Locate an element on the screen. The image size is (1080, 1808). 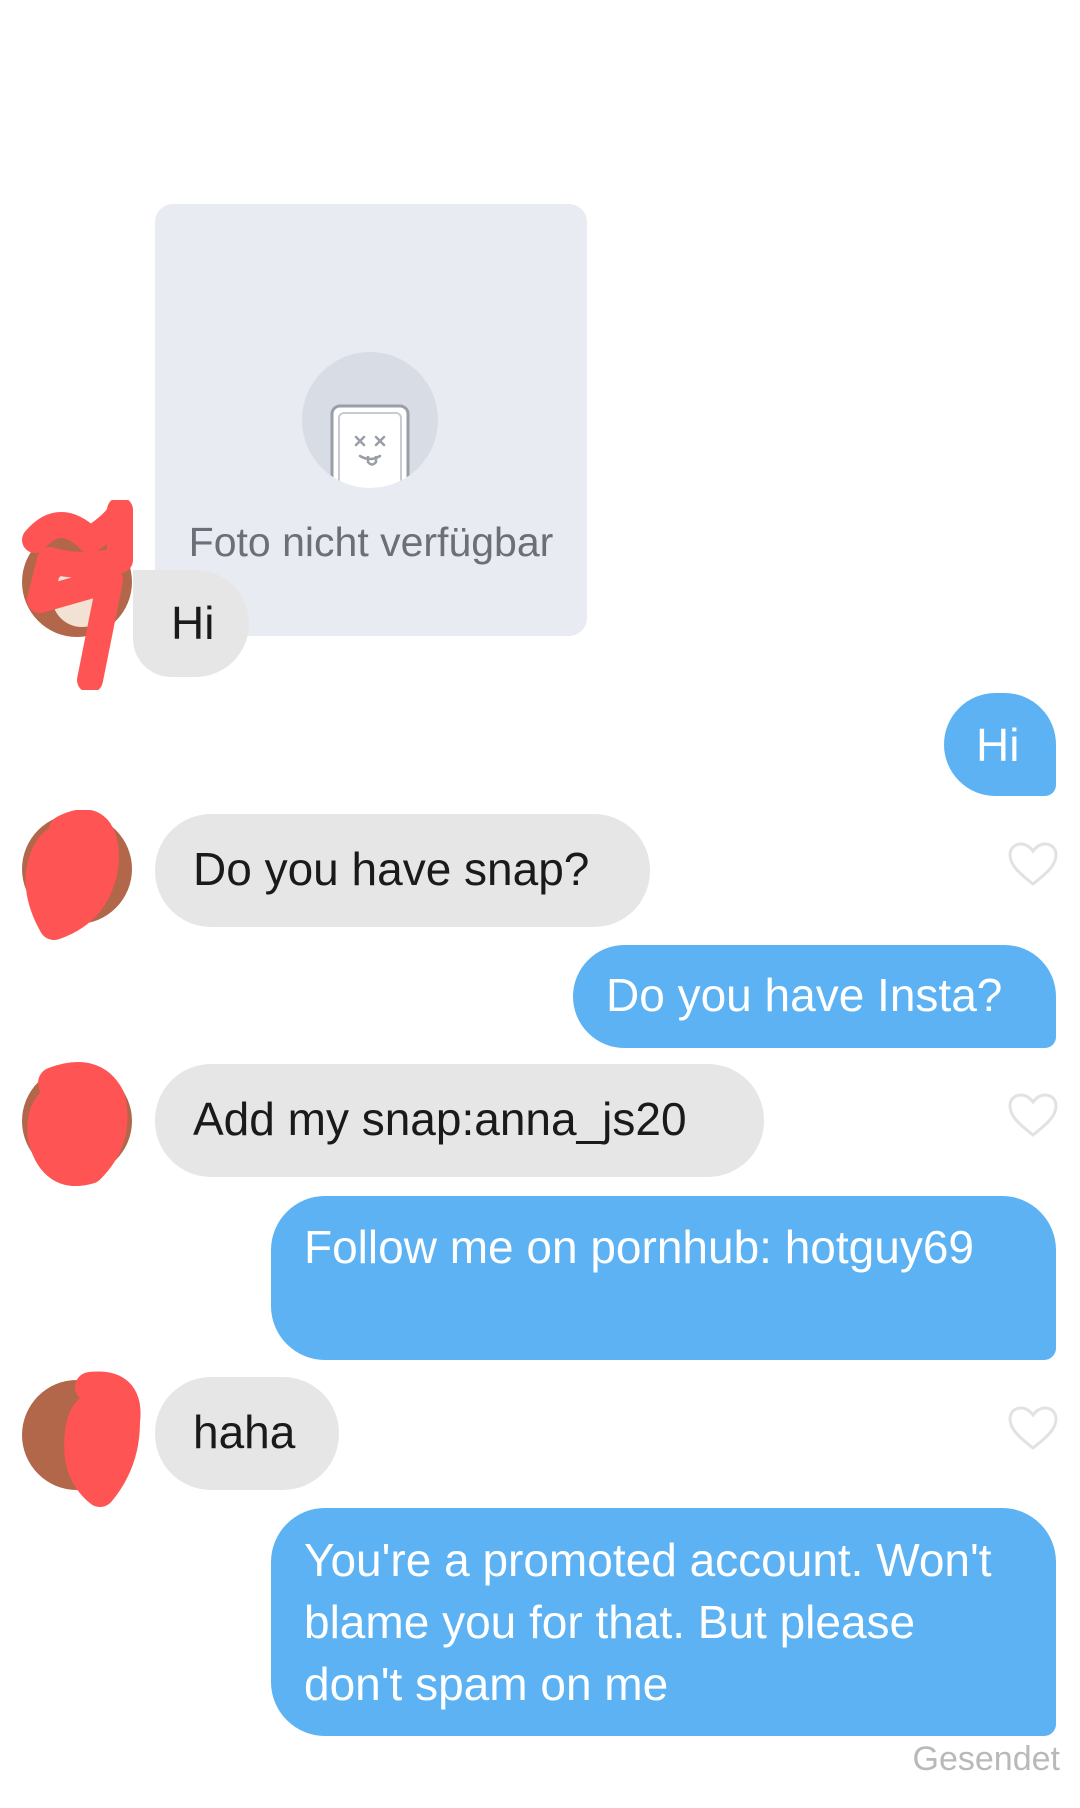
sent-message-bubble: Do you have Insta? is located at coordinates (814, 996).